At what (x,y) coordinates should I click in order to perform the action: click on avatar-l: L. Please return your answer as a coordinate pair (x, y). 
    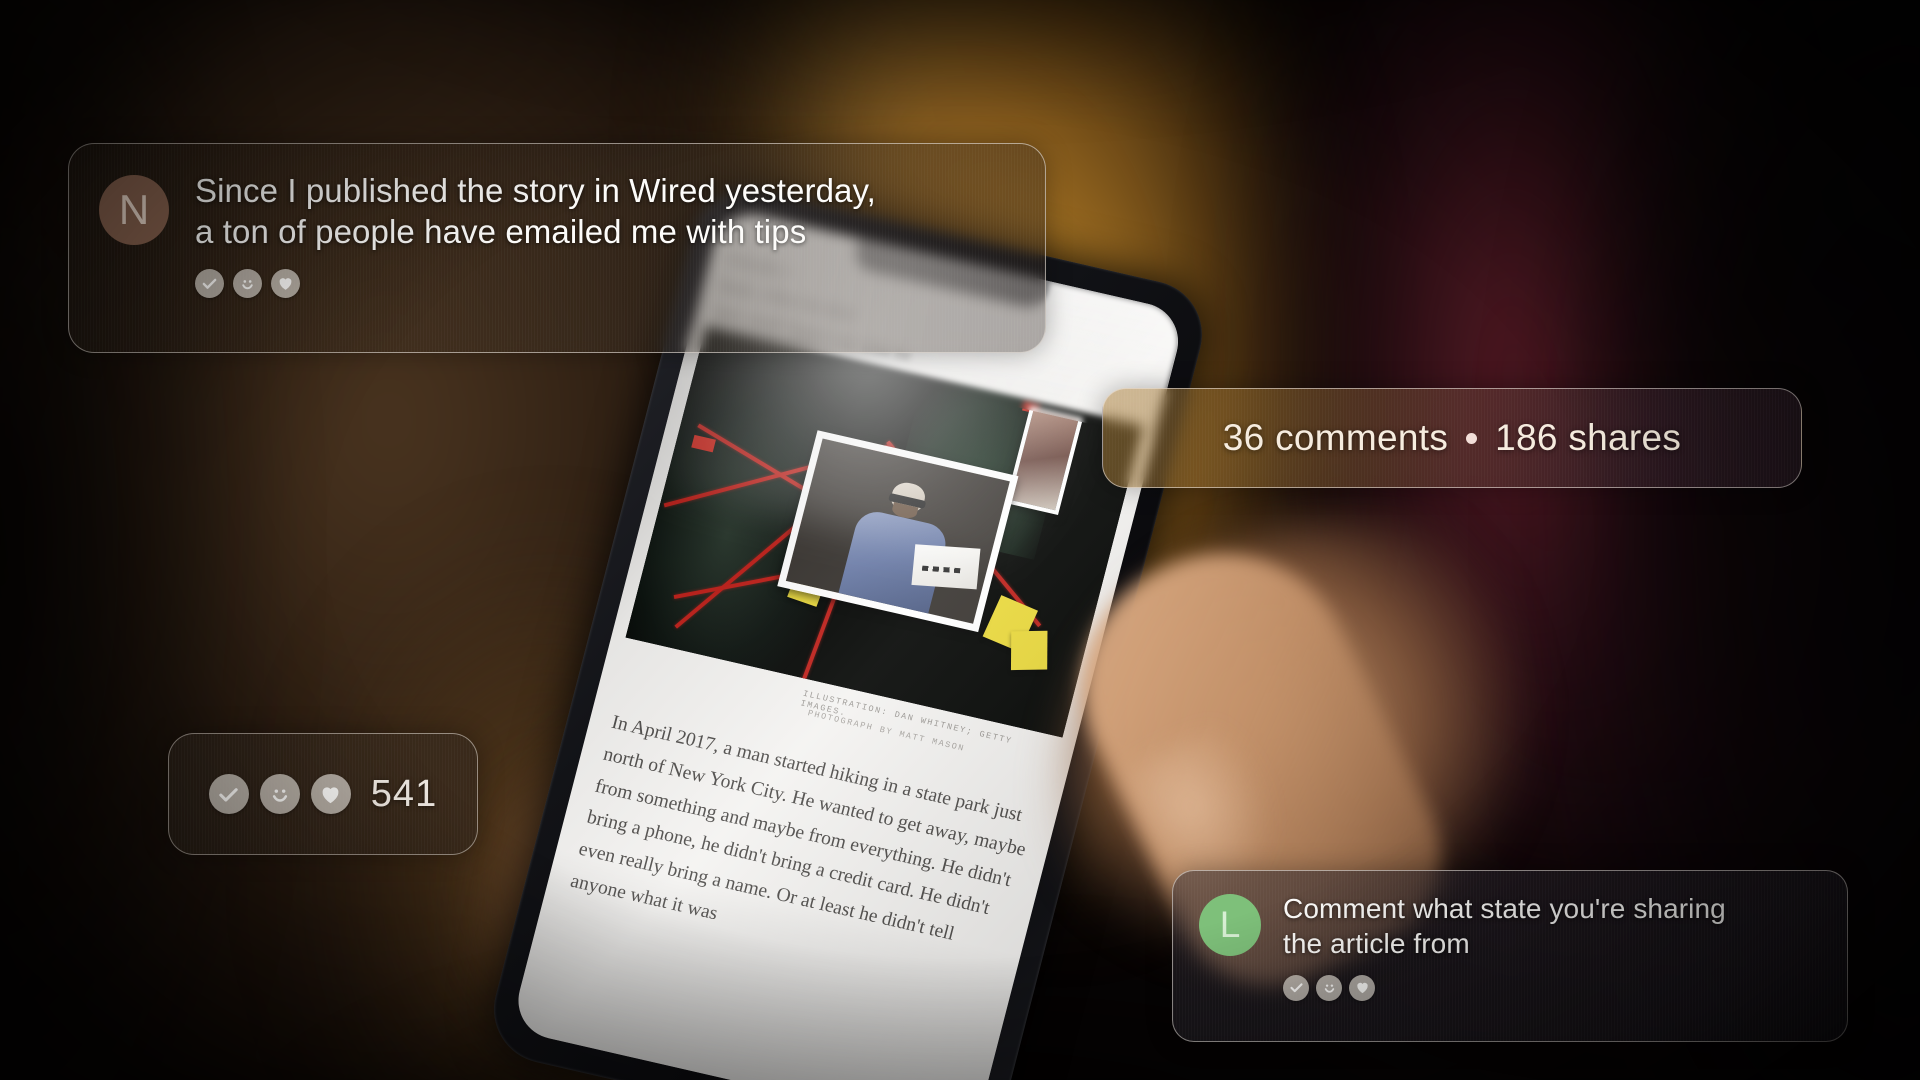
    Looking at the image, I should click on (1230, 925).